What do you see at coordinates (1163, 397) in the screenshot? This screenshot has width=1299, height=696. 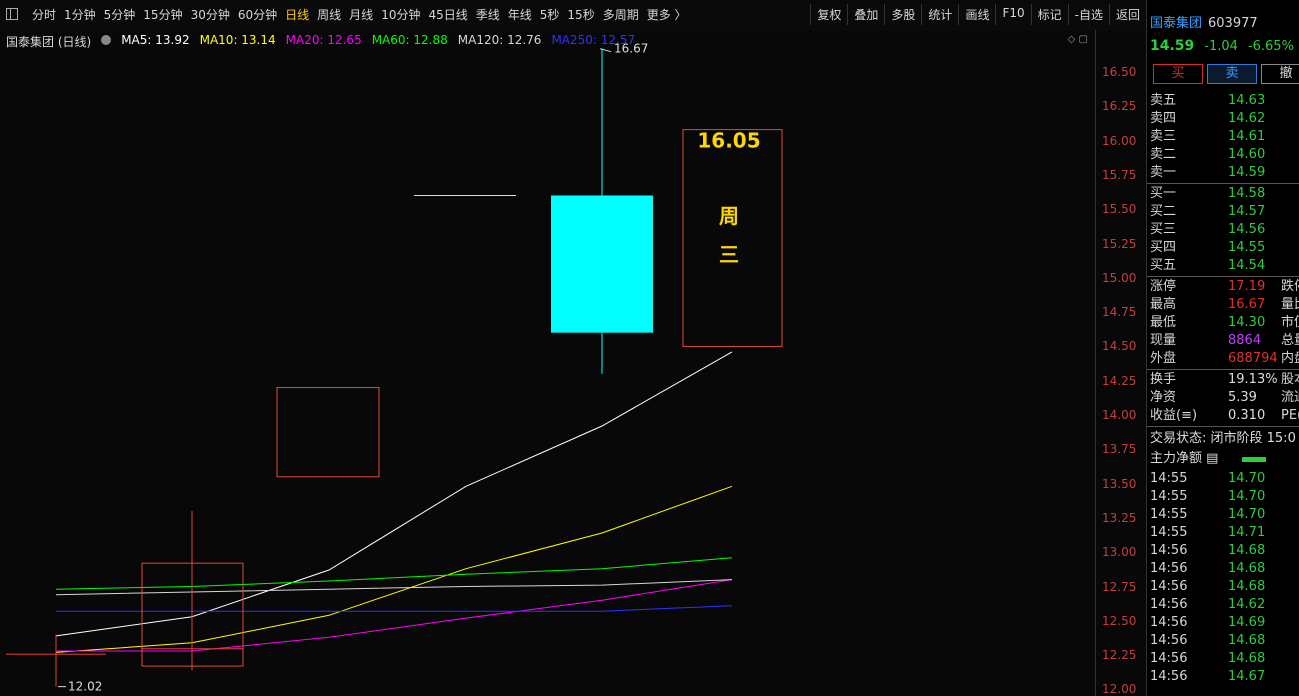 I see `row-label: 净资` at bounding box center [1163, 397].